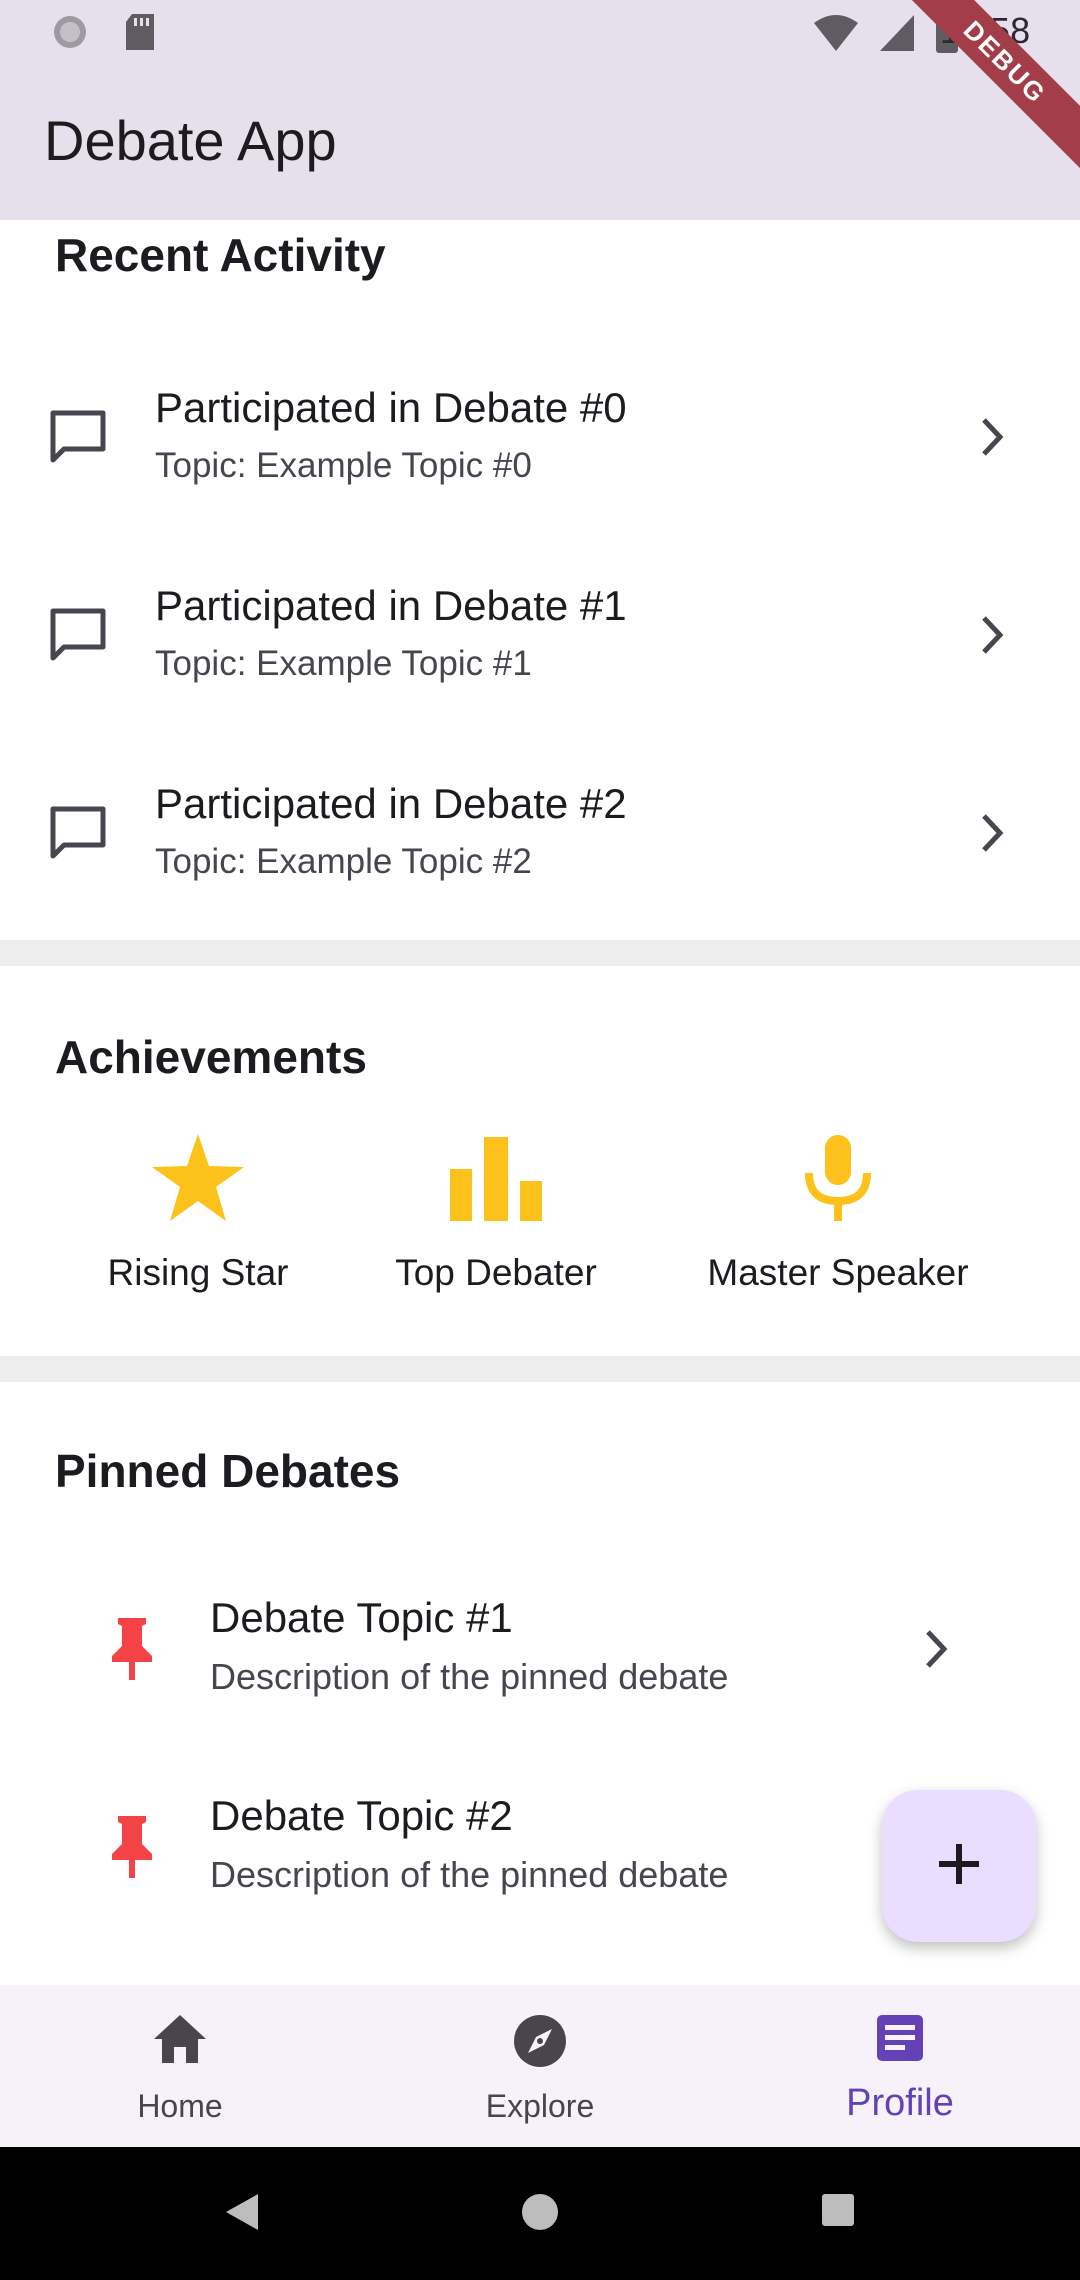  What do you see at coordinates (391, 803) in the screenshot?
I see `activity-title: Participated in Debate #2` at bounding box center [391, 803].